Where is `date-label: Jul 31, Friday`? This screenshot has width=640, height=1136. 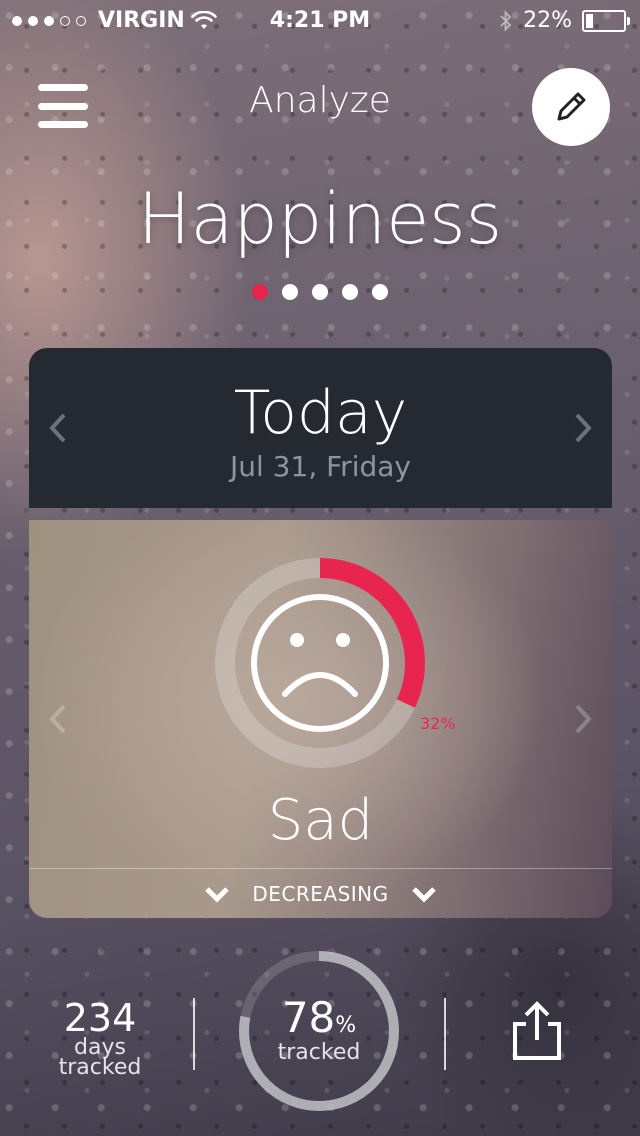
date-label: Jul 31, Friday is located at coordinates (320, 466).